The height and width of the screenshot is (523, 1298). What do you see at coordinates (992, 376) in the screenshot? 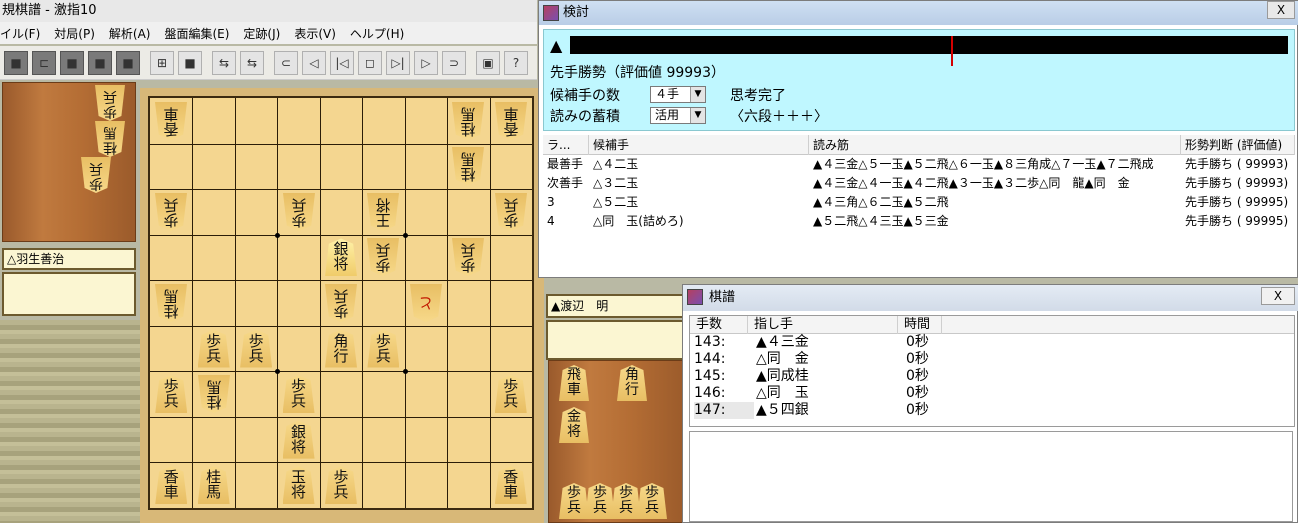
I see `list-item: 145: ▲同成桂 0秒` at bounding box center [992, 376].